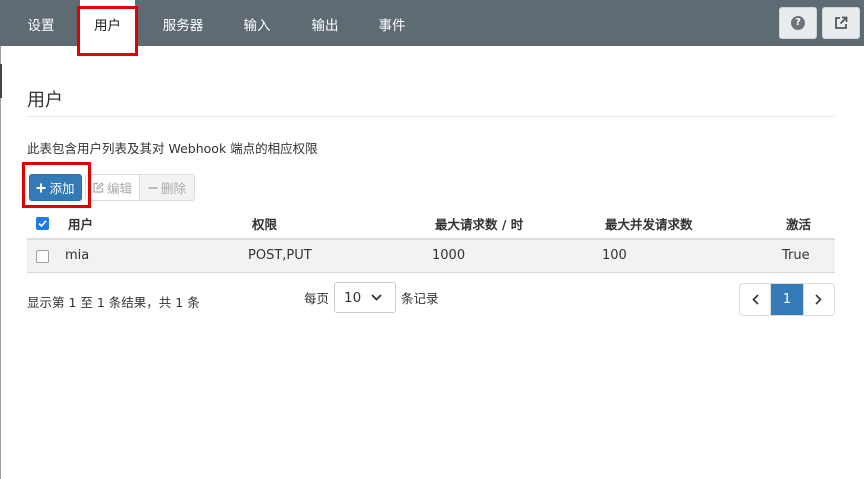 The width and height of the screenshot is (864, 479). Describe the element at coordinates (420, 298) in the screenshot. I see `per-page-suffix: 条记录` at that location.